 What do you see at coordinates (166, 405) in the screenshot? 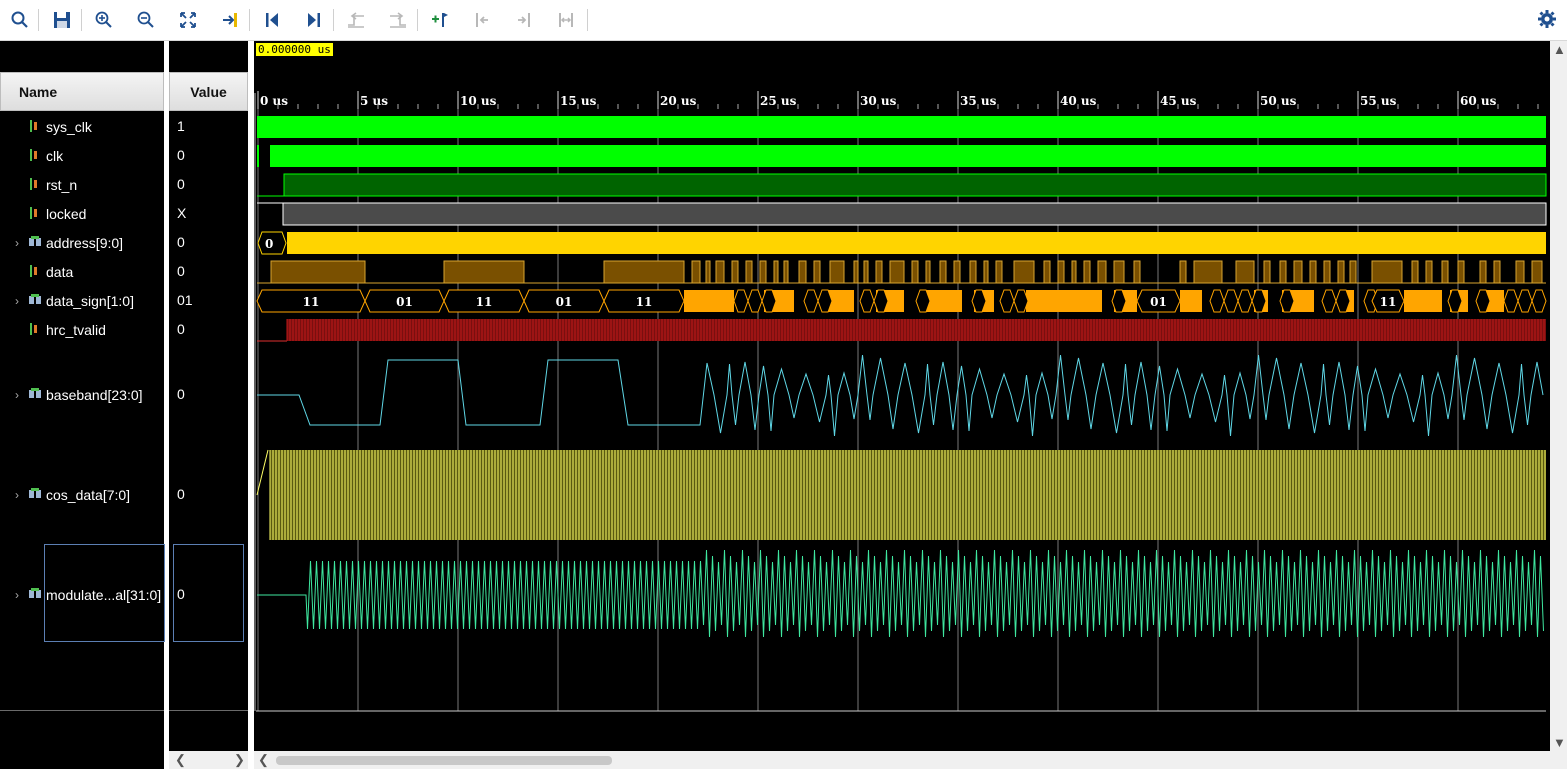
I see `name-value-splitter` at bounding box center [166, 405].